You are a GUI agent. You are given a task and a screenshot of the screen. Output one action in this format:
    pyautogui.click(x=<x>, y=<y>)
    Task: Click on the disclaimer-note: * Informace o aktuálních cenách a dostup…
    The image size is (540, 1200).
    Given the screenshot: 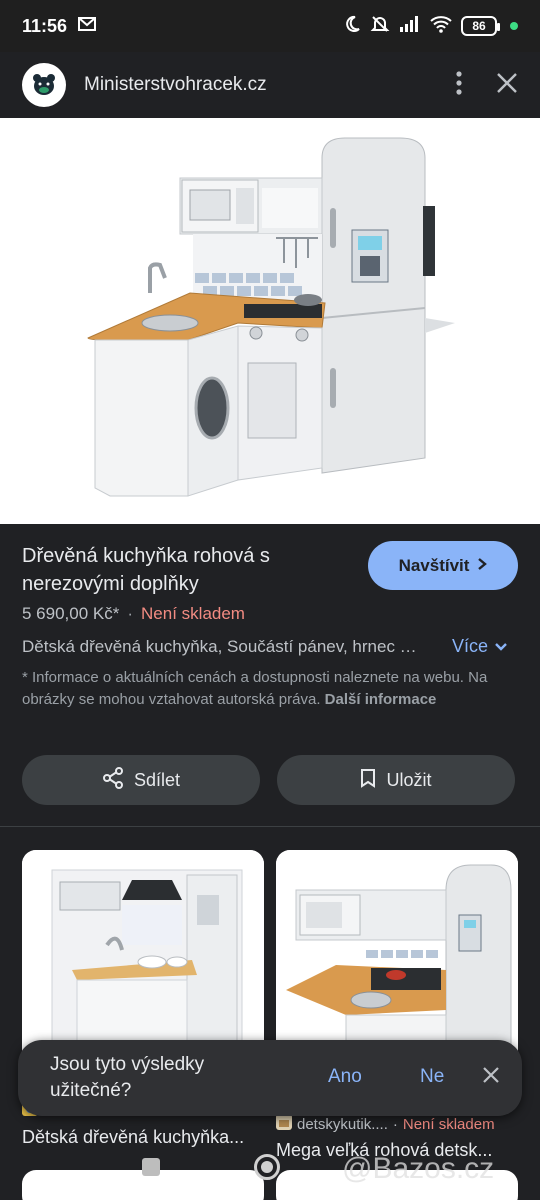 What is the action you would take?
    pyautogui.click(x=257, y=689)
    